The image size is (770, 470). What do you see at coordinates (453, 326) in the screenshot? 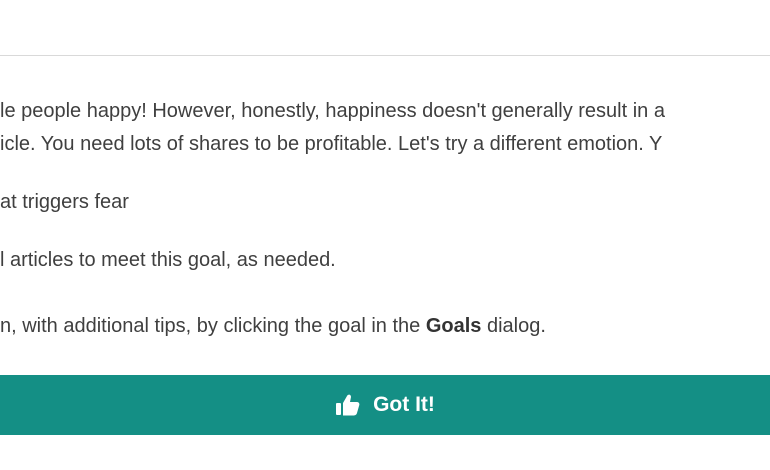
I see `goals-word: Goals` at bounding box center [453, 326].